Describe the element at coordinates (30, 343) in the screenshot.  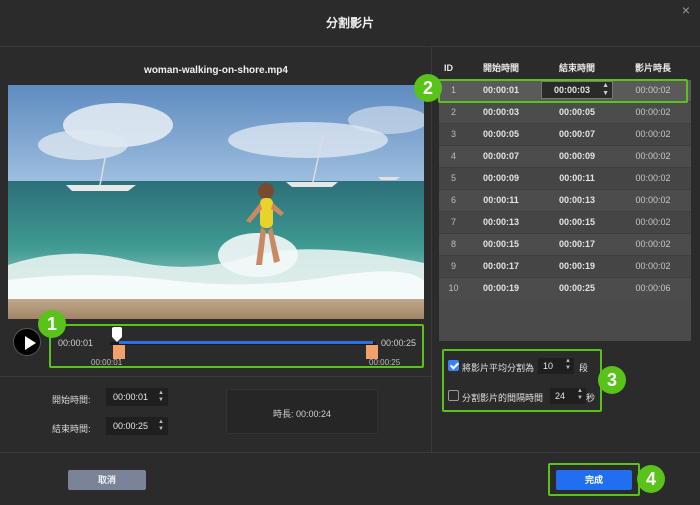
I see `play-icon` at that location.